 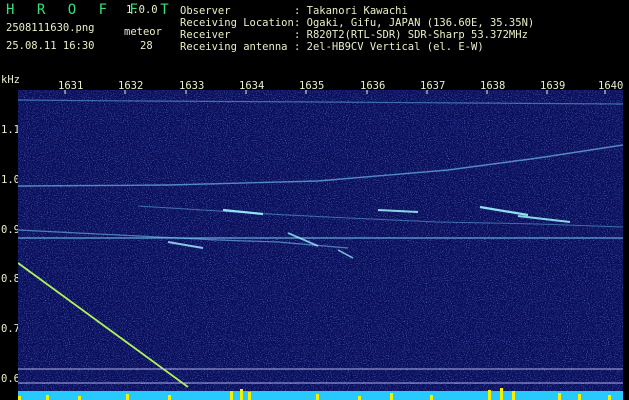 I want to click on receiver-value: : R820T2(RTL-SDR) SDR-Sharp 53.372MHz, so click(x=411, y=35).